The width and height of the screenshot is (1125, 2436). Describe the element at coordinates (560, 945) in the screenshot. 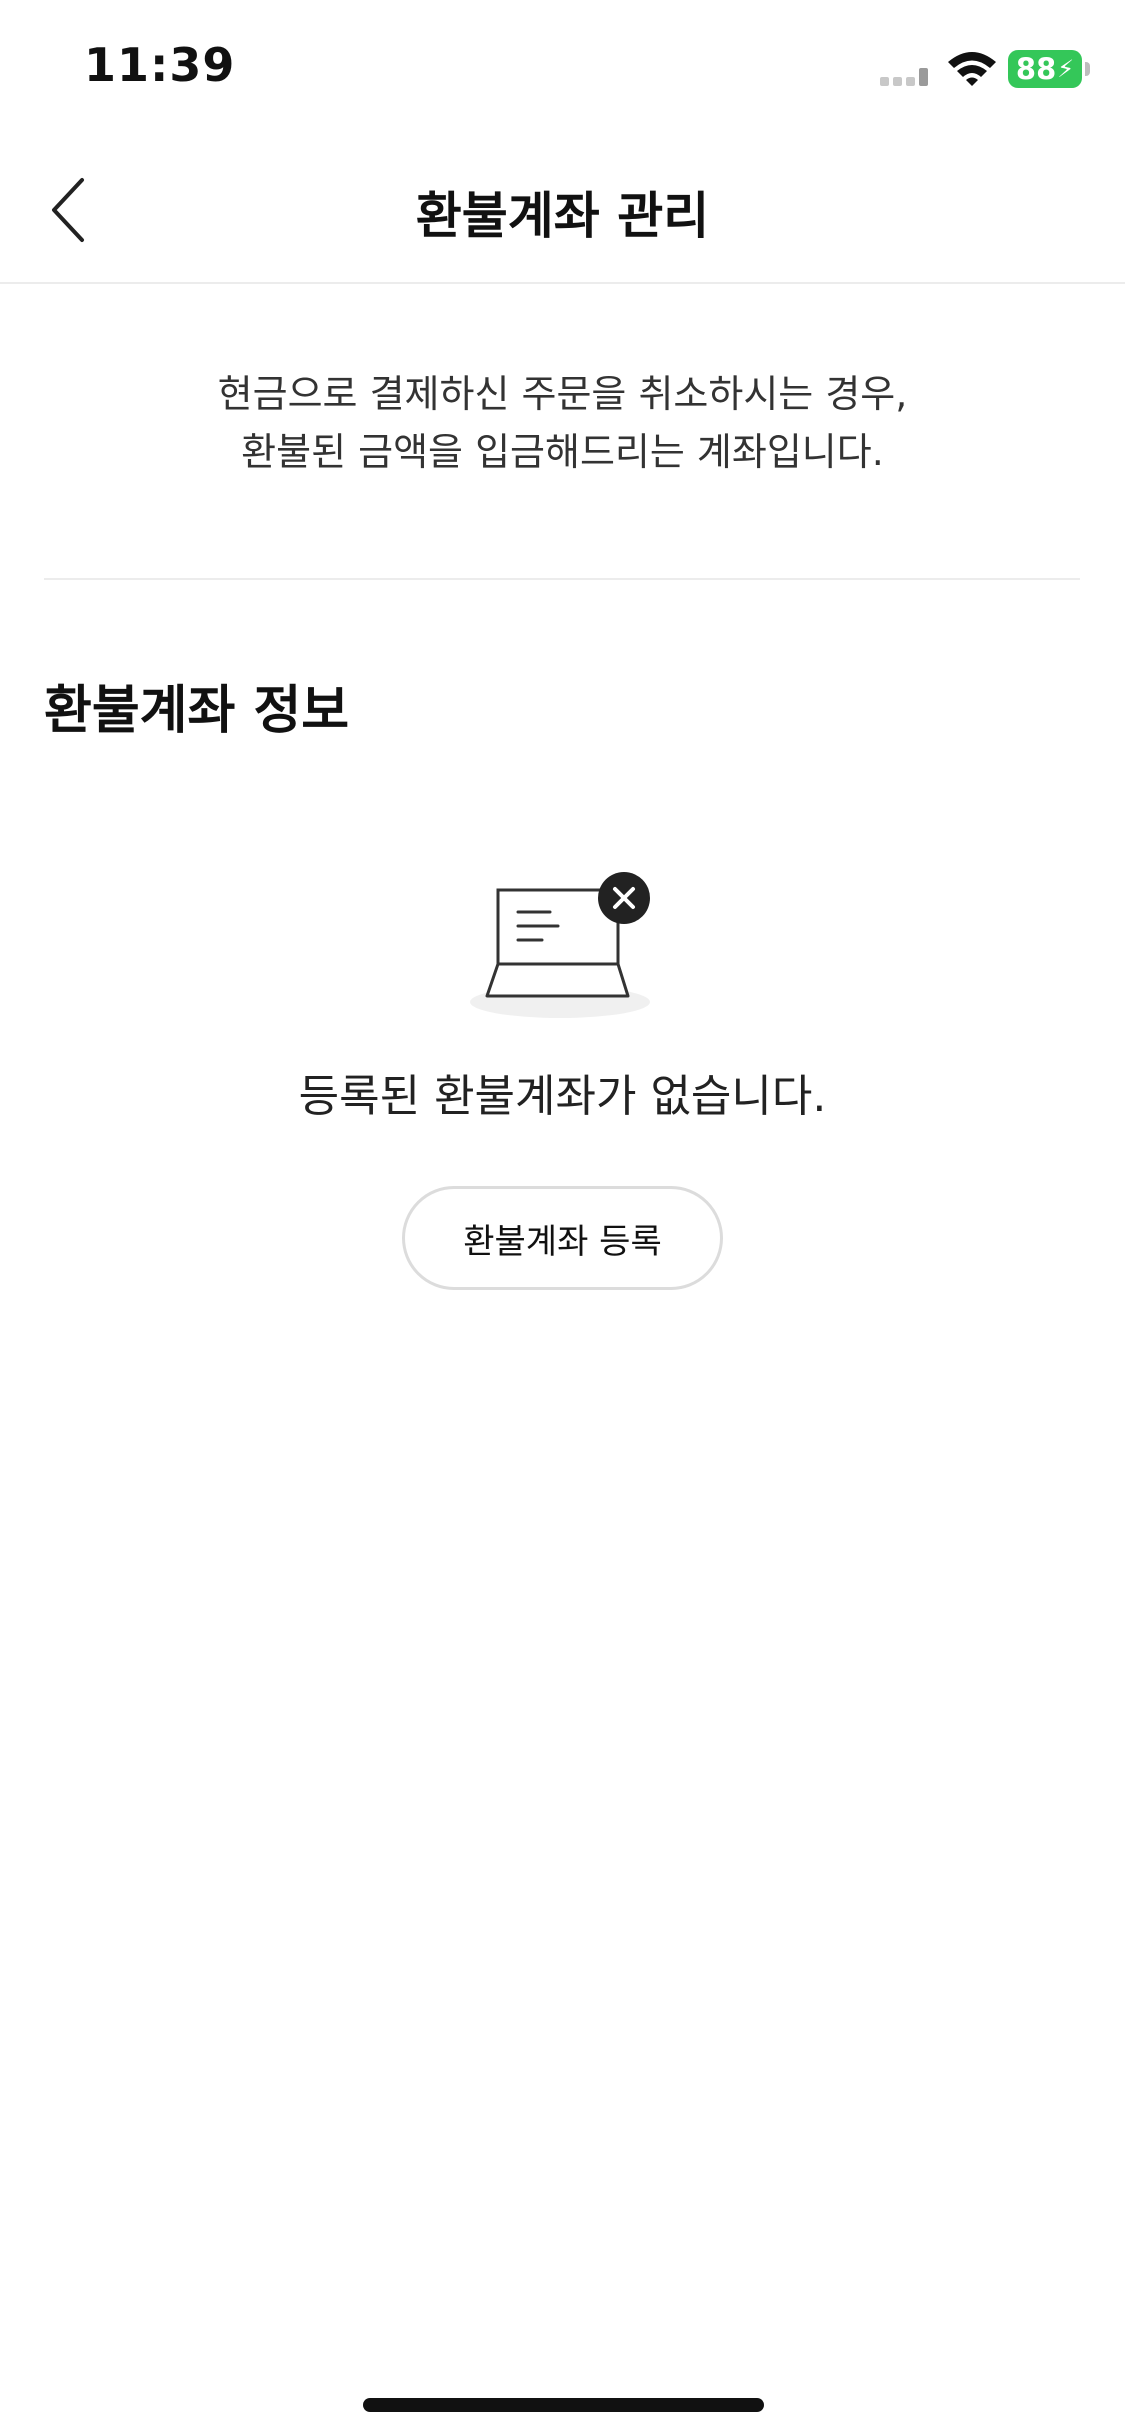

I see `laptop-close-icon` at that location.